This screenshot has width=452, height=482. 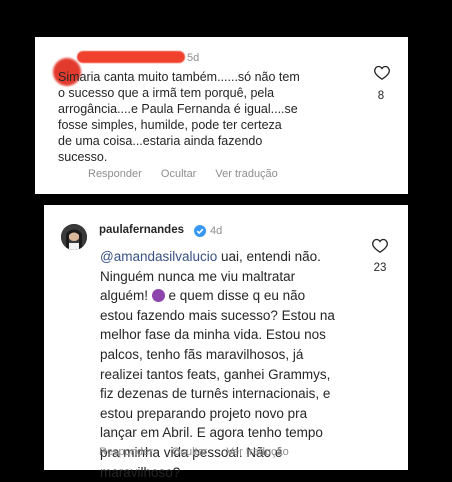 I want to click on redacted-username, so click(x=131, y=57).